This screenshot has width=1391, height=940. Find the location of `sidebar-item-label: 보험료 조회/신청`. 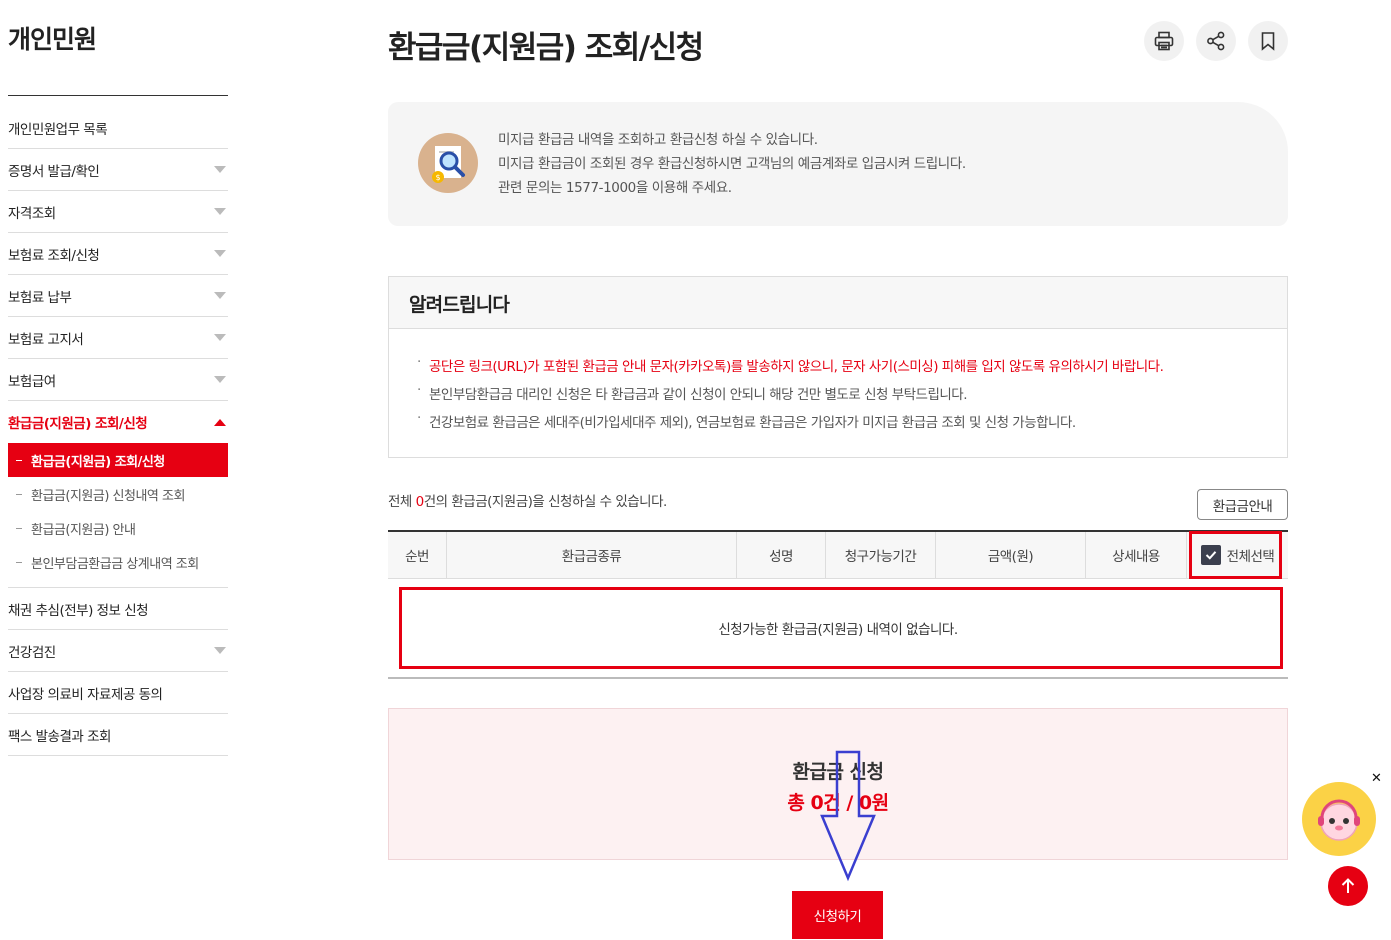

sidebar-item-label: 보험료 조회/신청 is located at coordinates (54, 255).